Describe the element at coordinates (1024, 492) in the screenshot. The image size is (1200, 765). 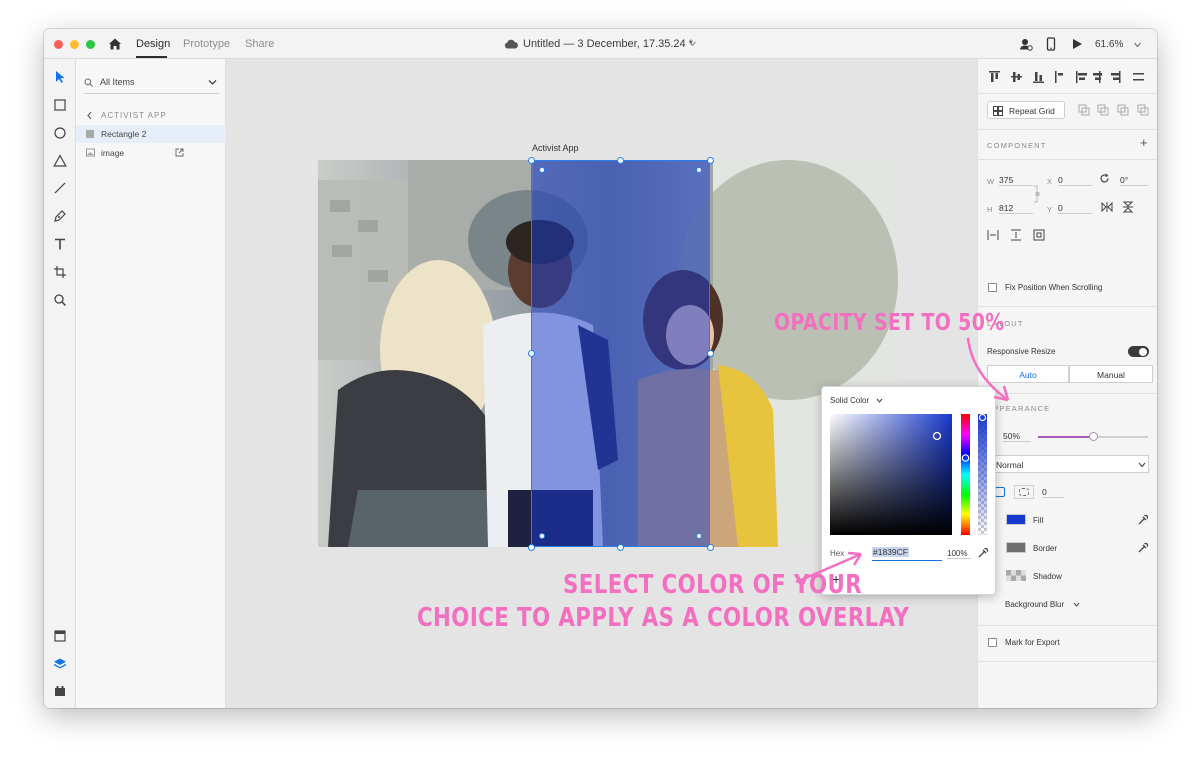
I see `individual-corners-button` at that location.